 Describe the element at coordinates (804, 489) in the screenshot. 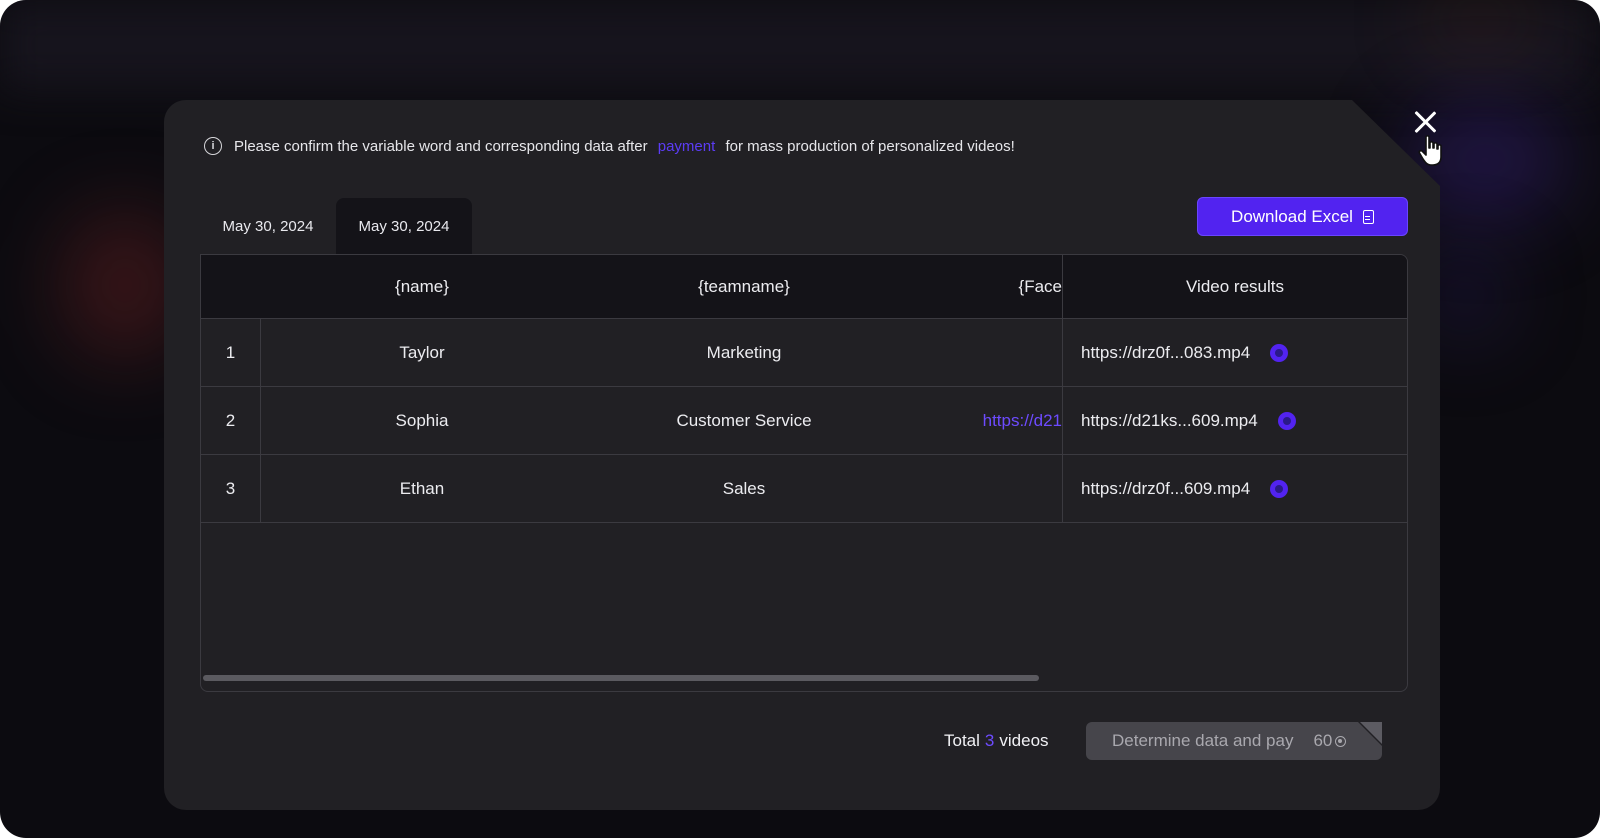

I see `table-row: 3 Ethan Sales https://drz0f...609.mp4` at that location.